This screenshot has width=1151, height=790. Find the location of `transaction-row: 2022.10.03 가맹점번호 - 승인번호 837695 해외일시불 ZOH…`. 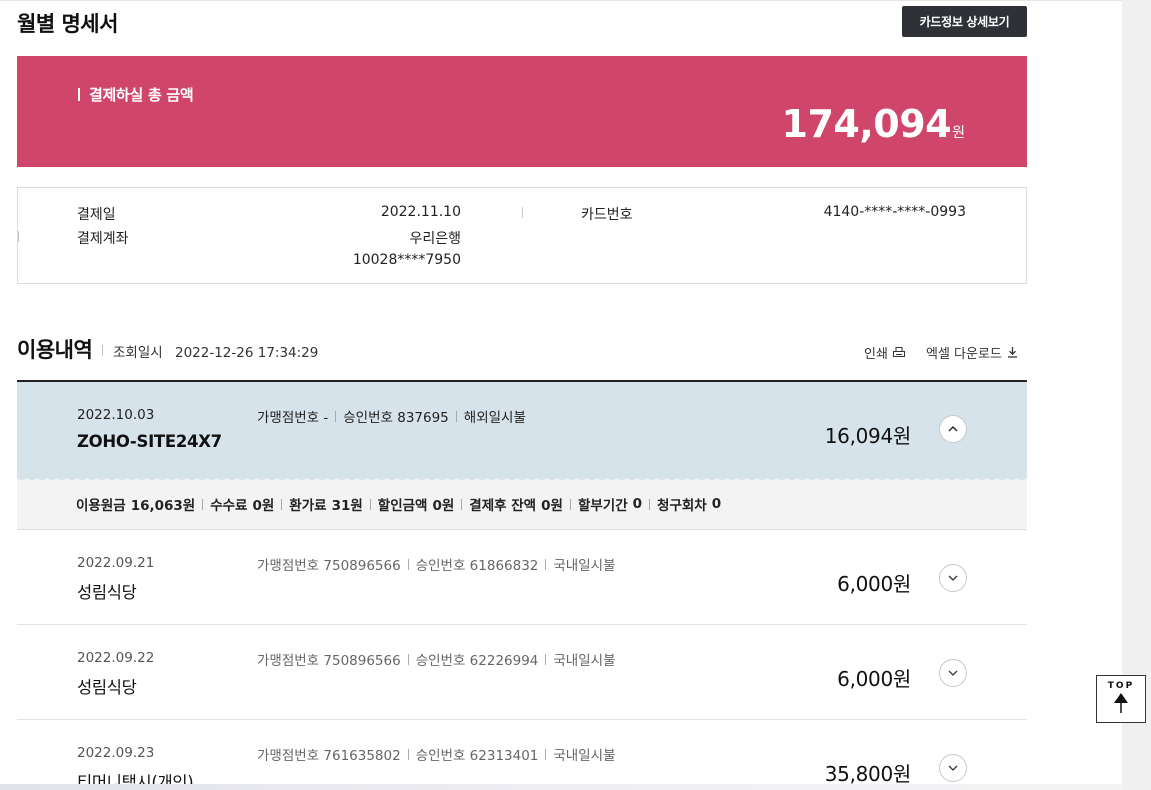

transaction-row: 2022.10.03 가맹점번호 - 승인번호 837695 해외일시불 ZOH… is located at coordinates (522, 430).